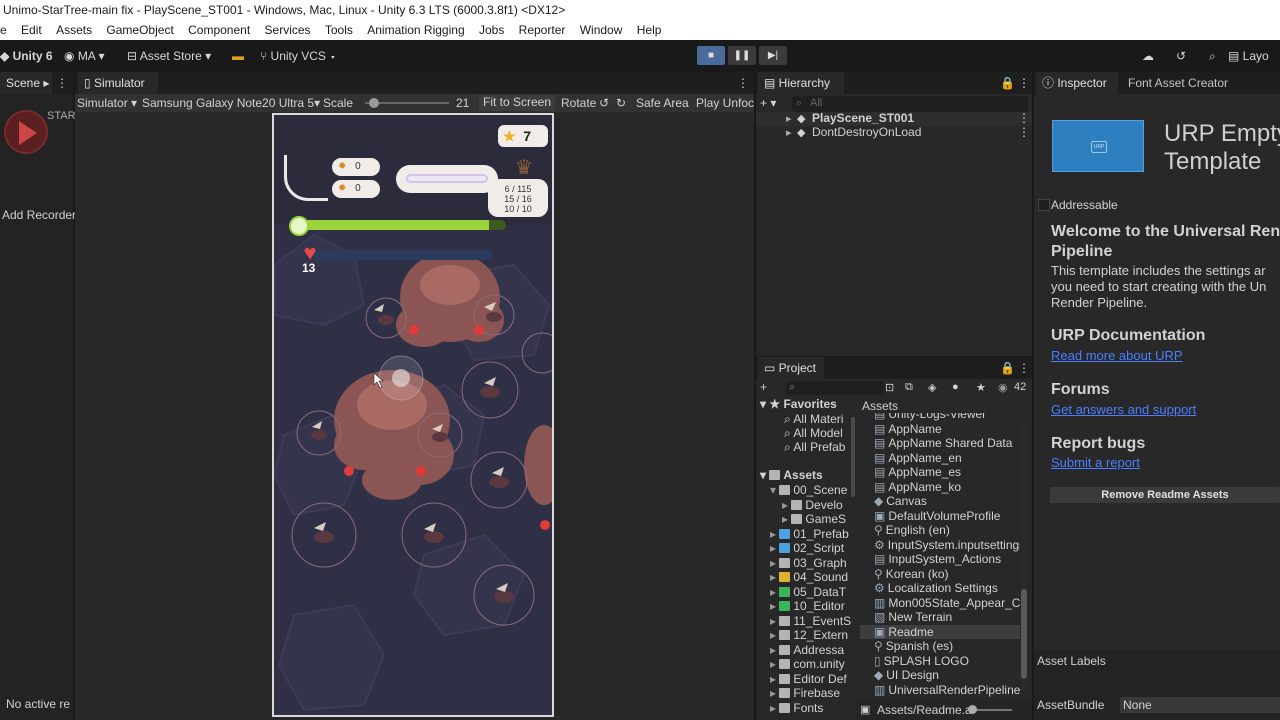 This screenshot has width=1280, height=720. Describe the element at coordinates (809, 534) in the screenshot. I see `folder-tree-item: ▸ 01_Prefab` at that location.